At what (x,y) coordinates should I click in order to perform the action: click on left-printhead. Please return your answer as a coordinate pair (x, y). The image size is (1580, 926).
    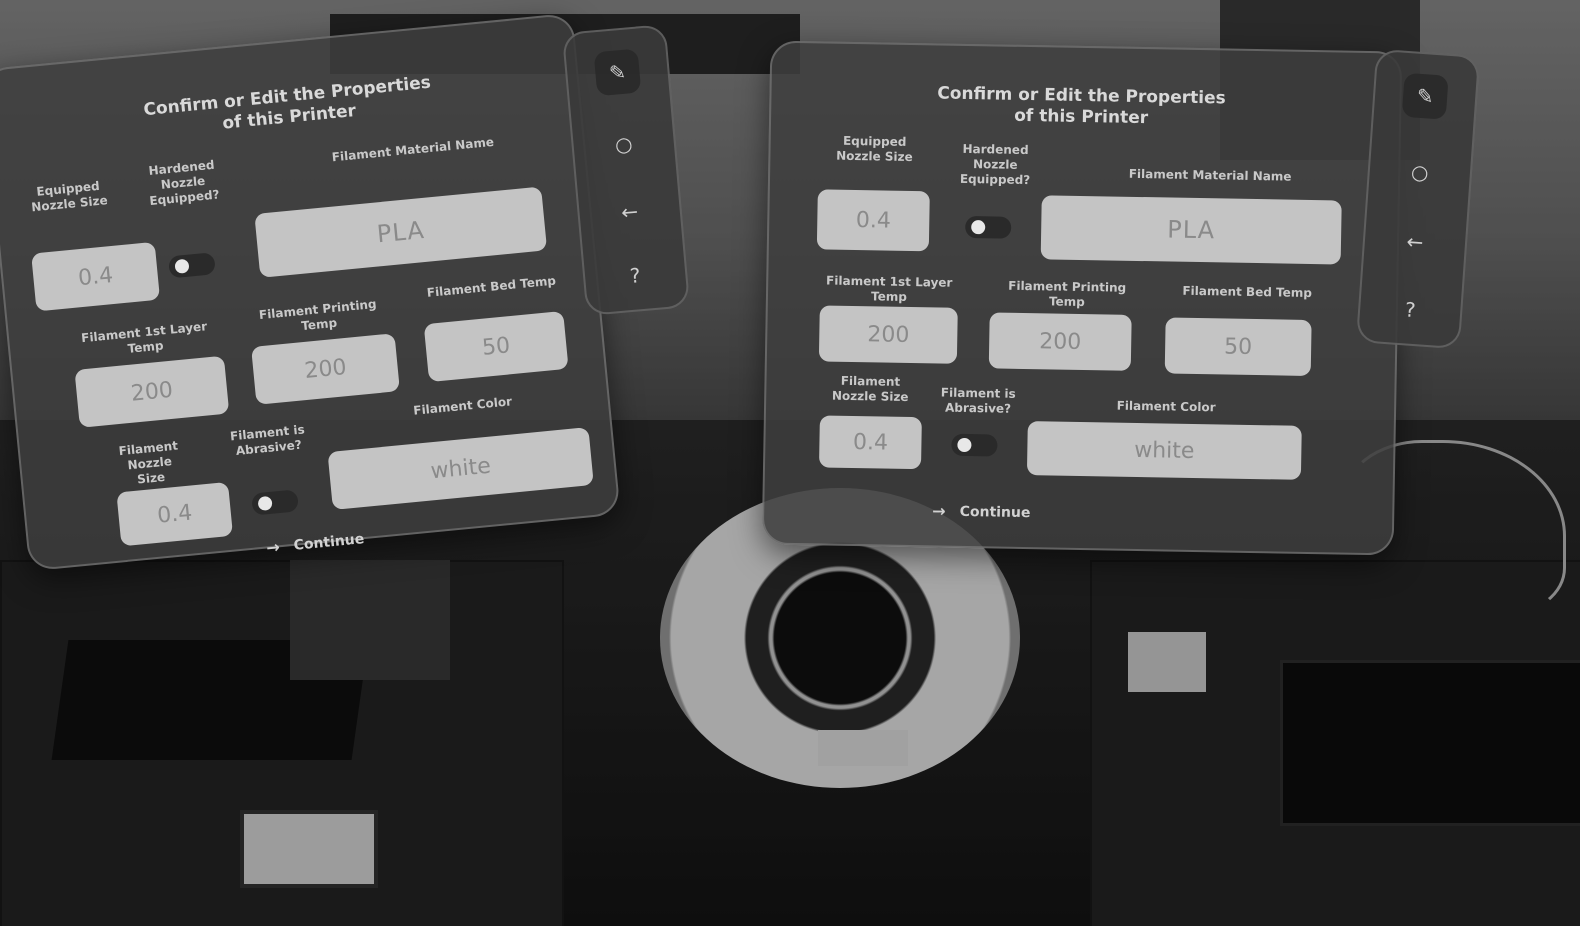
    Looking at the image, I should click on (370, 620).